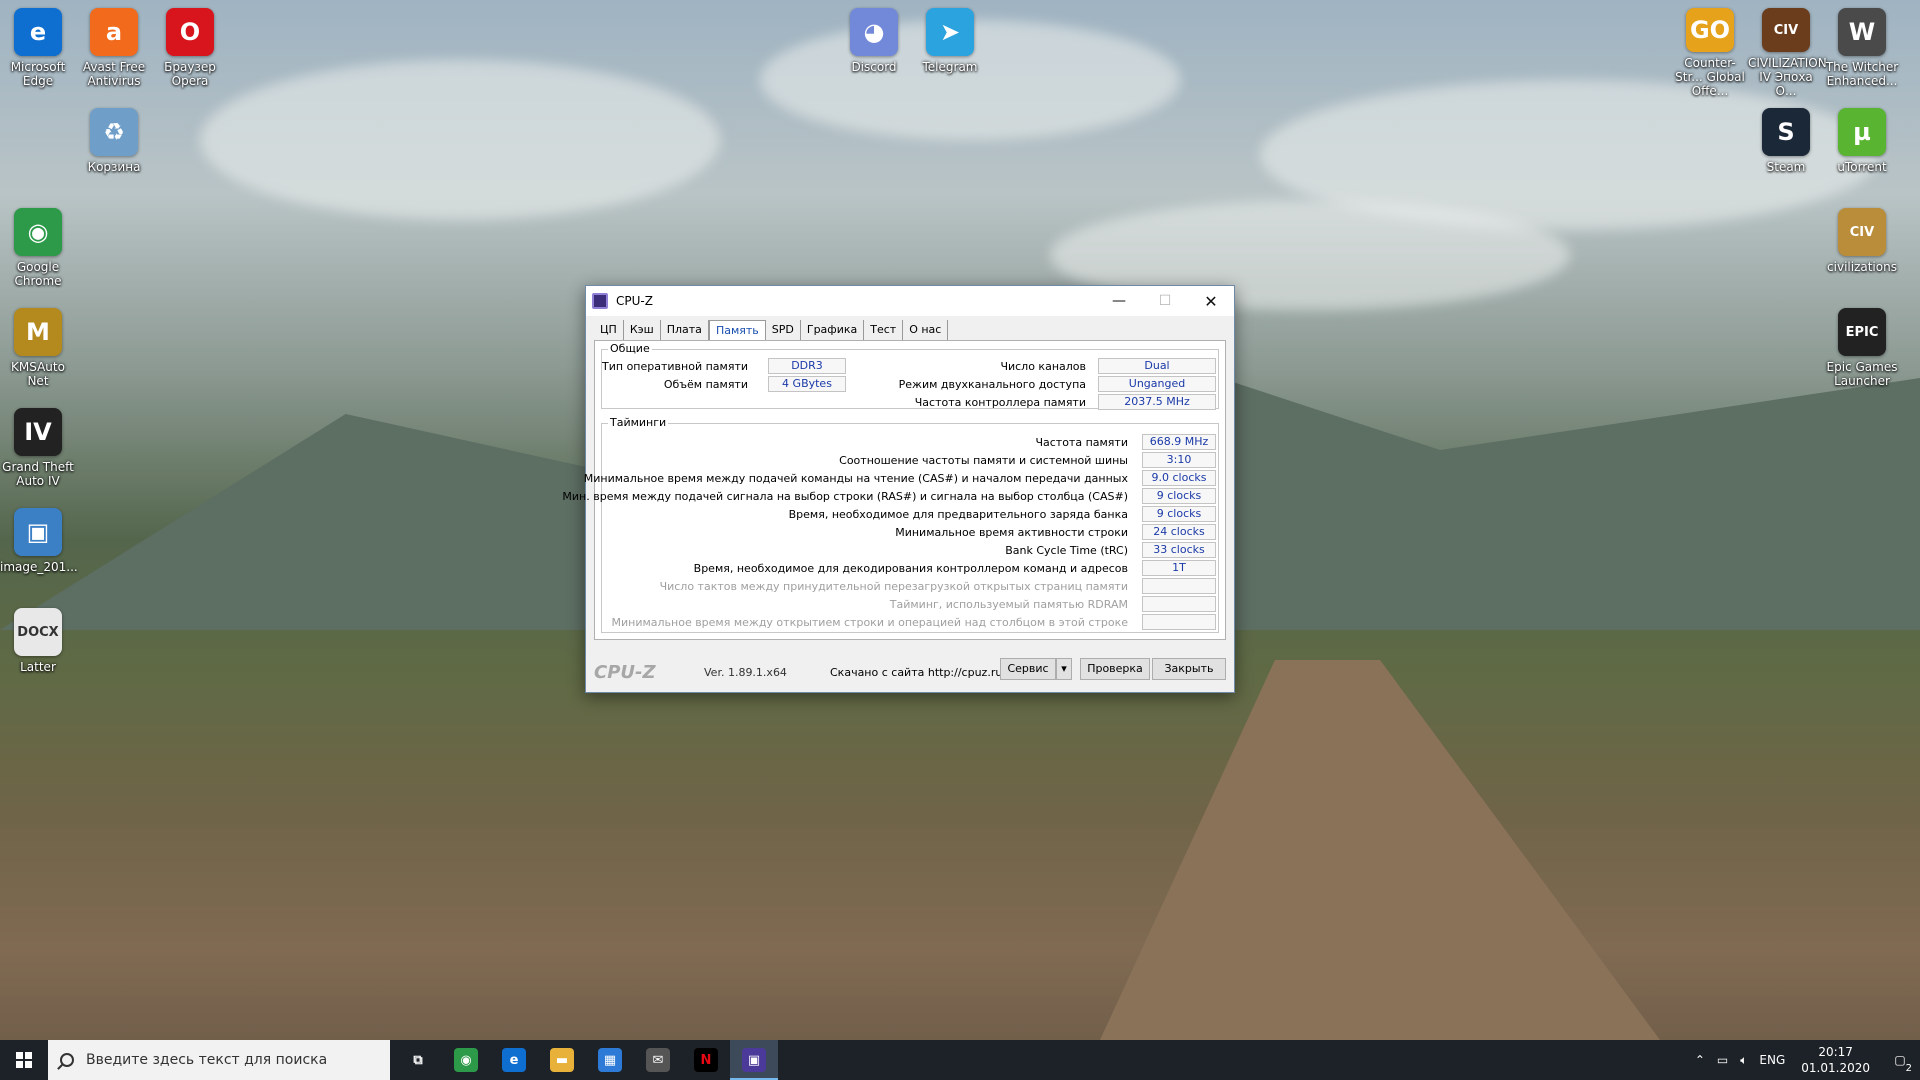 The image size is (1920, 1080). Describe the element at coordinates (1908, 1068) in the screenshot. I see `notification-count: 2` at that location.